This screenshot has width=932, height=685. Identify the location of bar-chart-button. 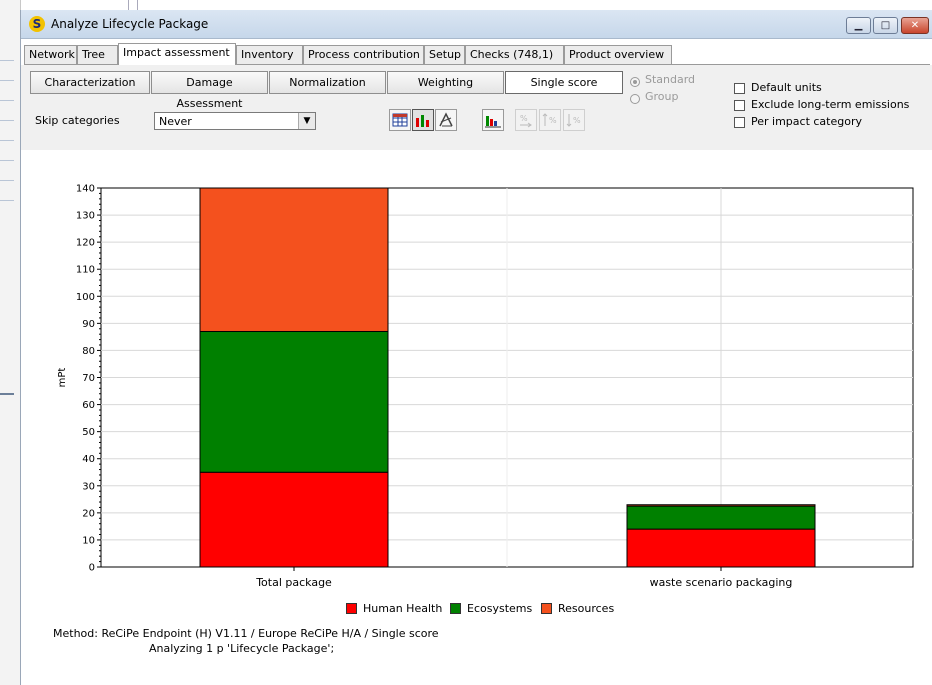
(423, 120).